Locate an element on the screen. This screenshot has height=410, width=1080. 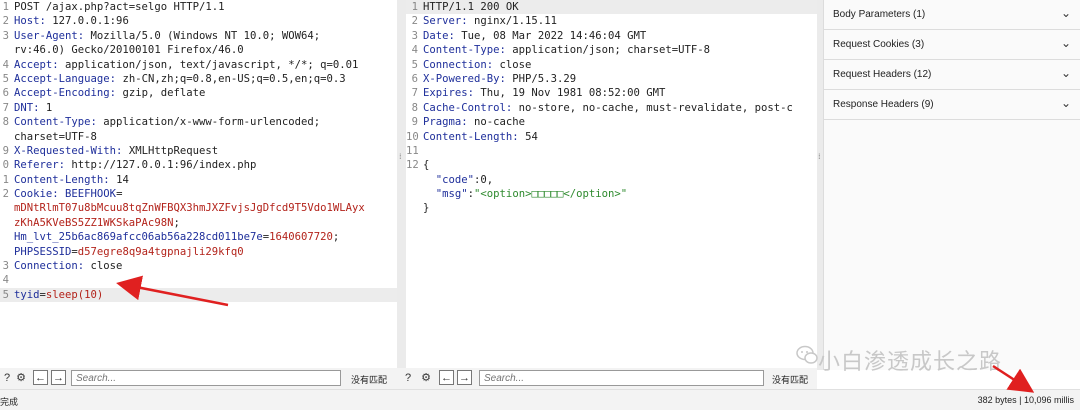
search-match-count: 没有匹配 is located at coordinates (369, 380).